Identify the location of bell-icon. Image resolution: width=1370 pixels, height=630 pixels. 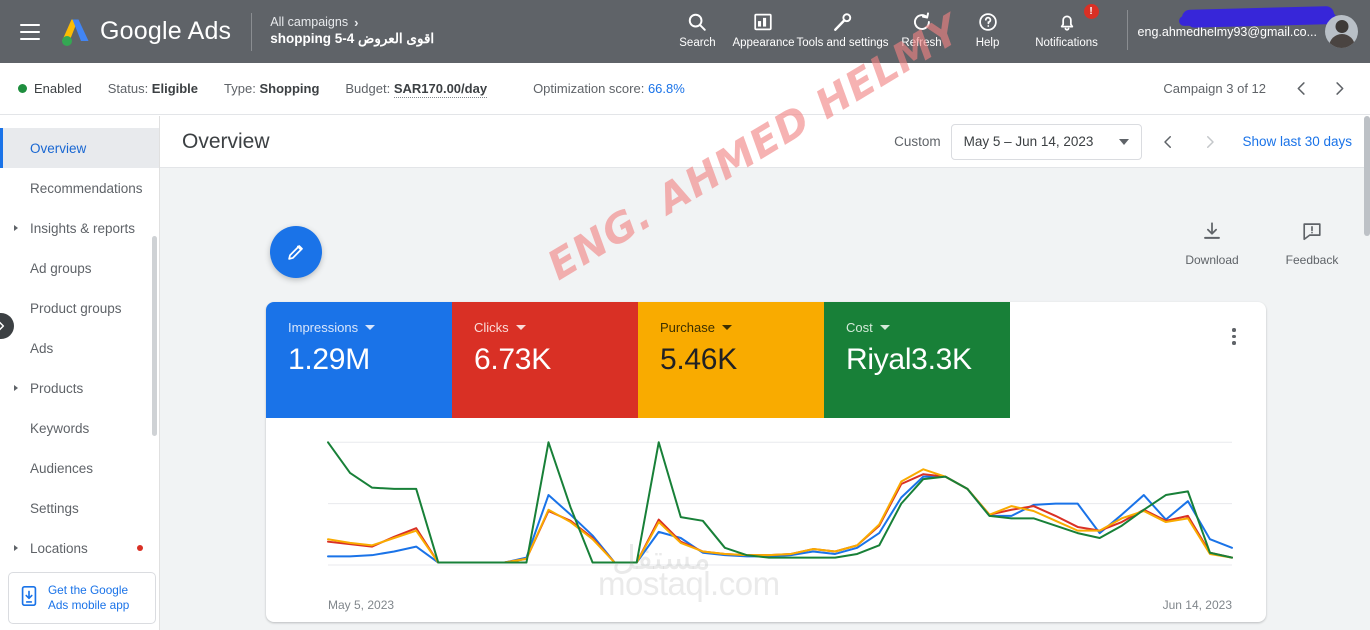
(1067, 22).